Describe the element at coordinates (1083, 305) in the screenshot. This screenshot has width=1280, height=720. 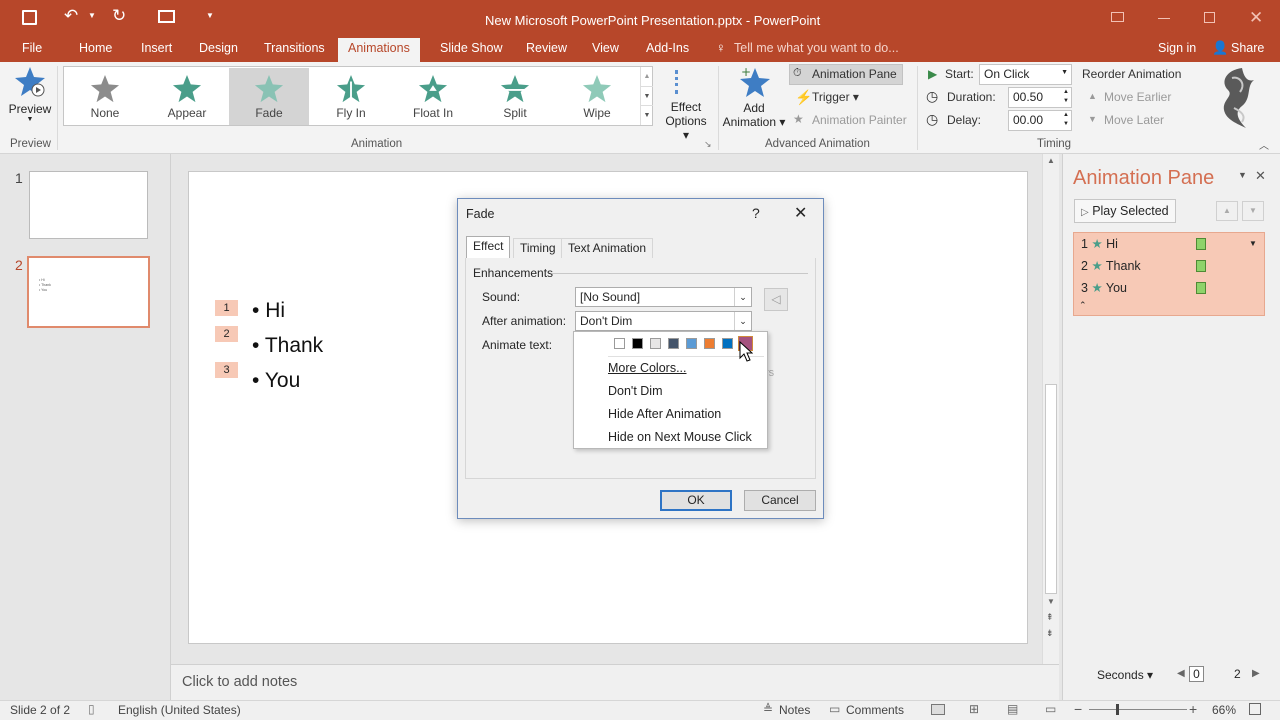
I see `collapse-list-icon: ⌃` at that location.